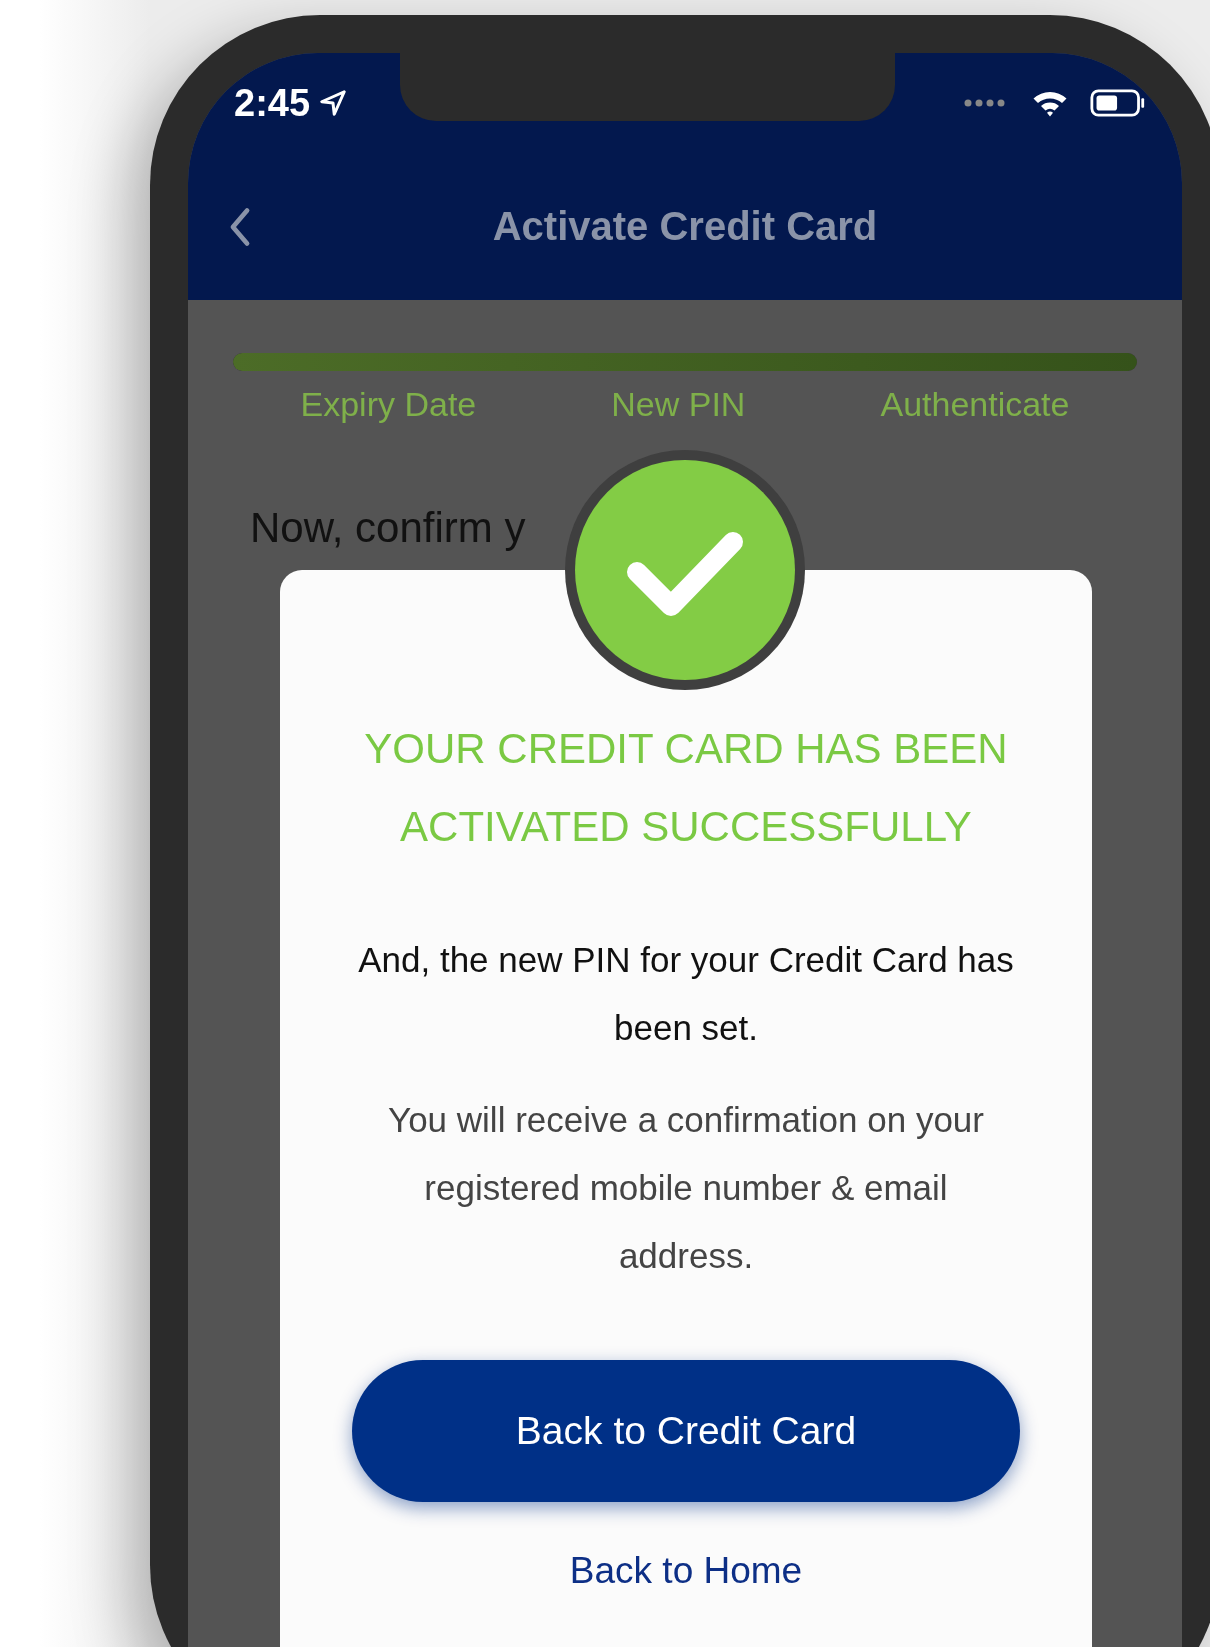 The image size is (1210, 1647). Describe the element at coordinates (686, 1431) in the screenshot. I see `back-to-credit-card-button: Back to Credit Card` at that location.